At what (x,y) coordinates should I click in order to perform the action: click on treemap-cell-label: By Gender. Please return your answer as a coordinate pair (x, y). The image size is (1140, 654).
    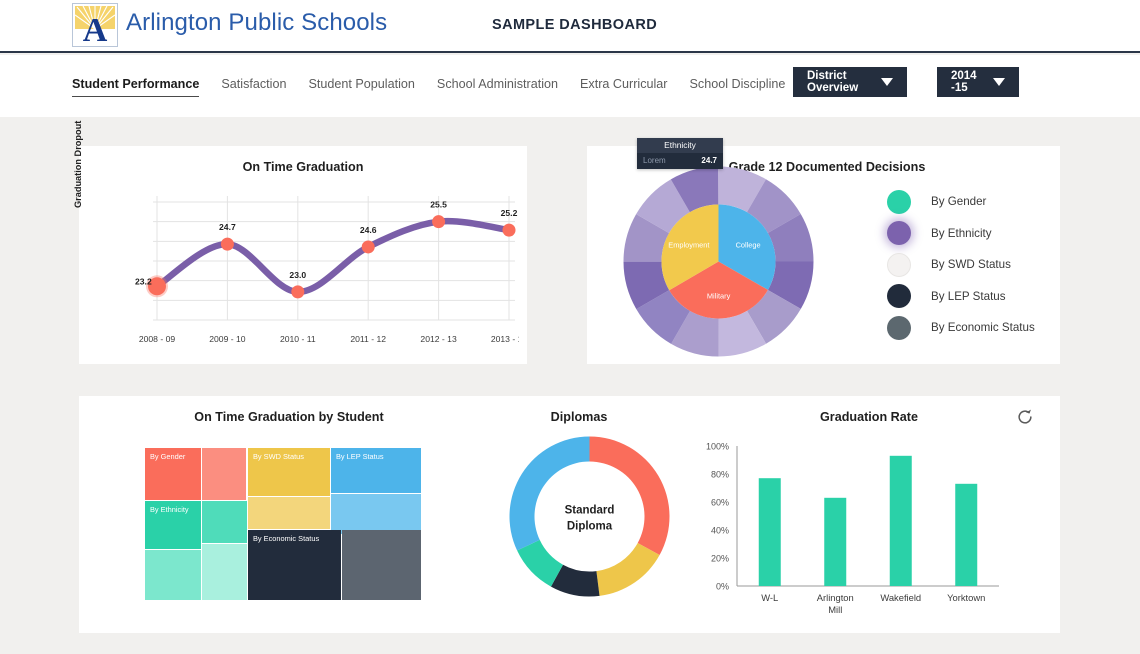
    Looking at the image, I should click on (168, 456).